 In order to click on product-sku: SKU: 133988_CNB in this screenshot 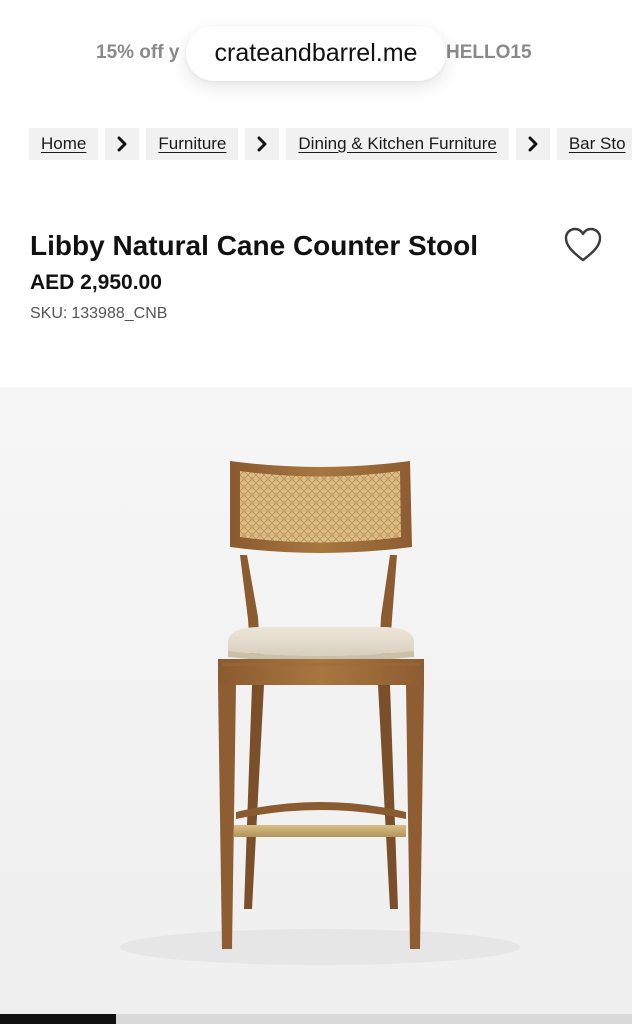, I will do `click(98, 314)`.